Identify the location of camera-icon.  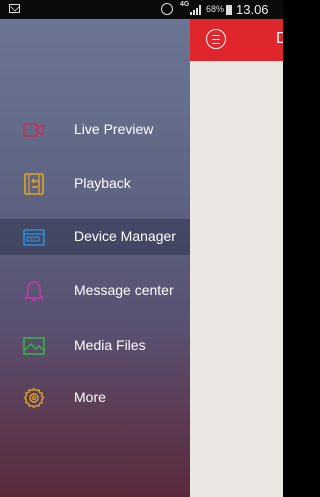
(33, 130).